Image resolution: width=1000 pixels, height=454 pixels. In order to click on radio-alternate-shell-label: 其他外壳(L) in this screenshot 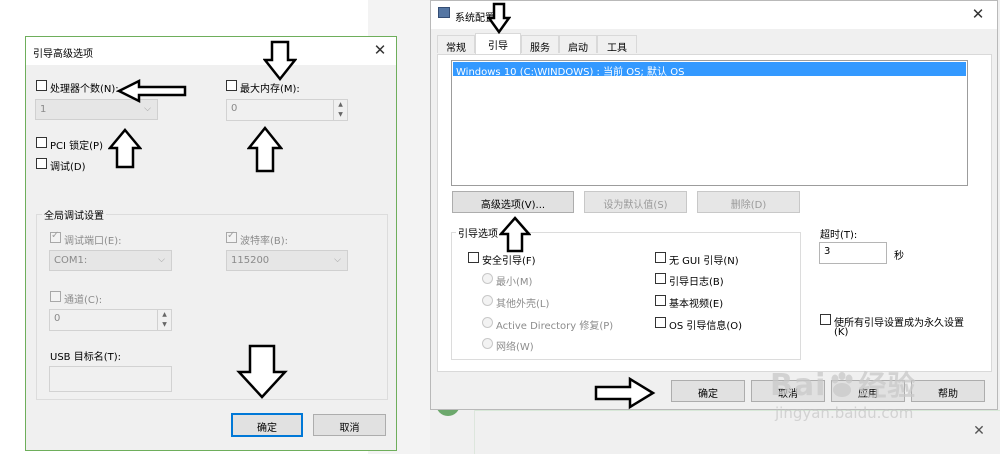, I will do `click(523, 304)`.